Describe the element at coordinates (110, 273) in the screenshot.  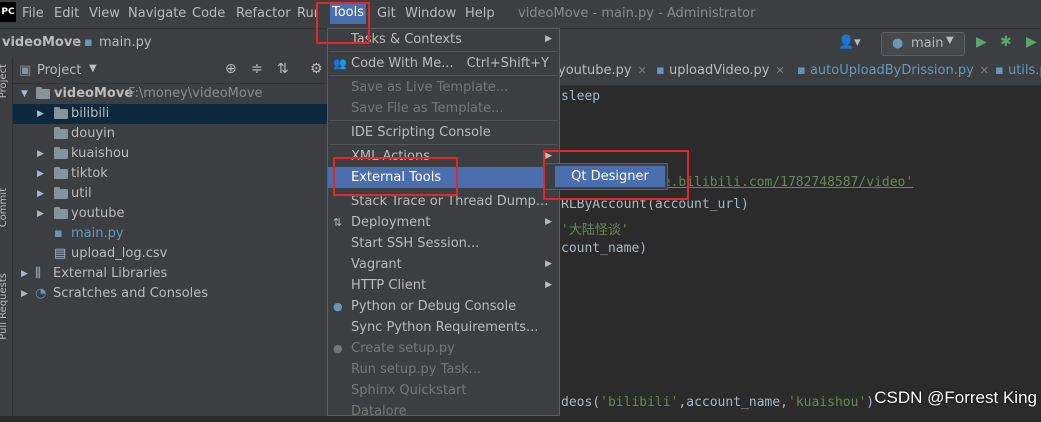
I see `tree-item-label: External Libraries` at that location.